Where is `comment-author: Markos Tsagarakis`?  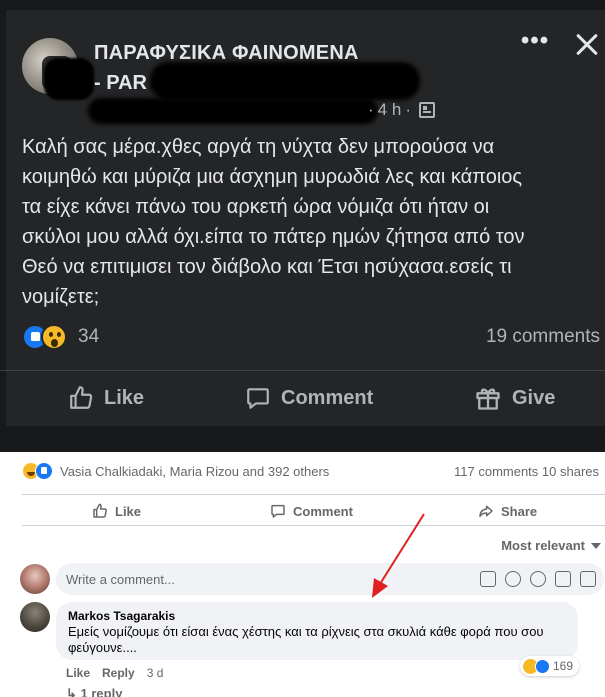
comment-author: Markos Tsagarakis is located at coordinates (121, 616).